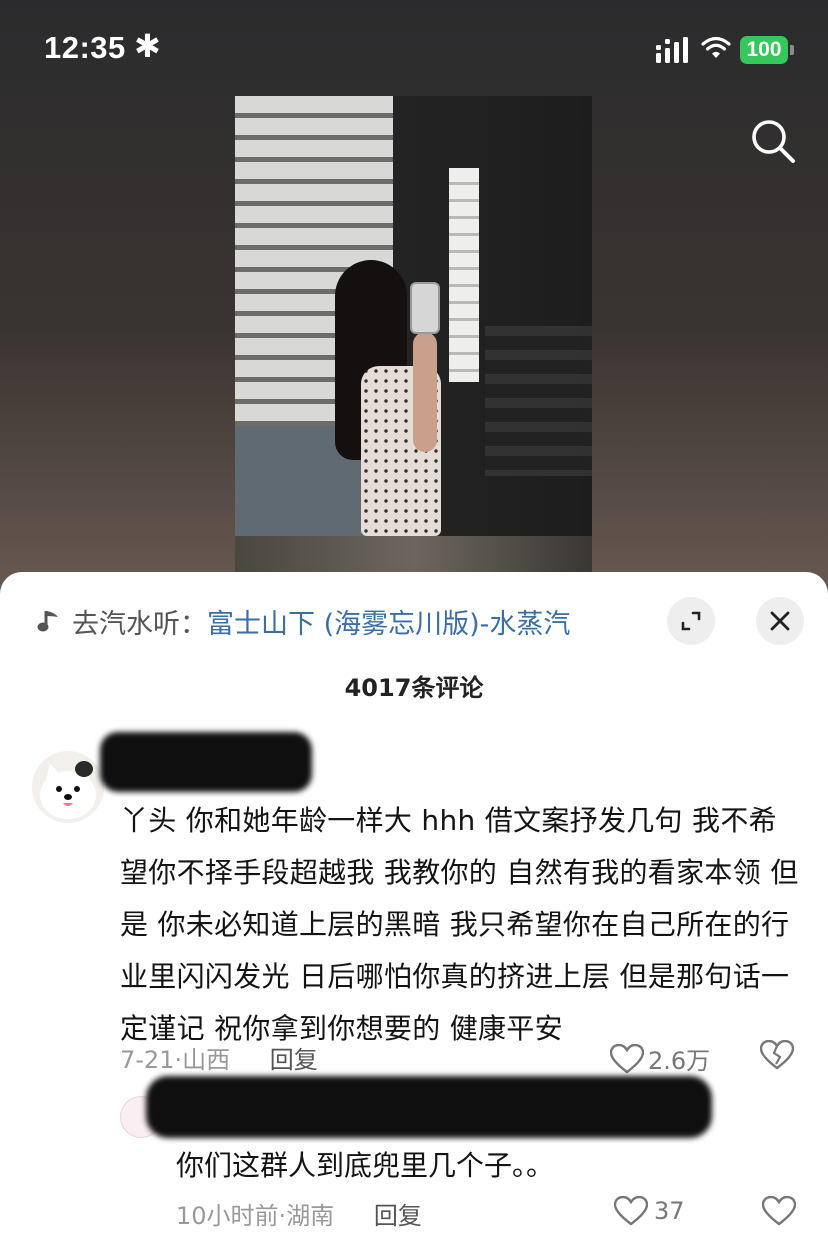 The height and width of the screenshot is (1238, 828). I want to click on music-prefix: 去汽水听：, so click(139, 624).